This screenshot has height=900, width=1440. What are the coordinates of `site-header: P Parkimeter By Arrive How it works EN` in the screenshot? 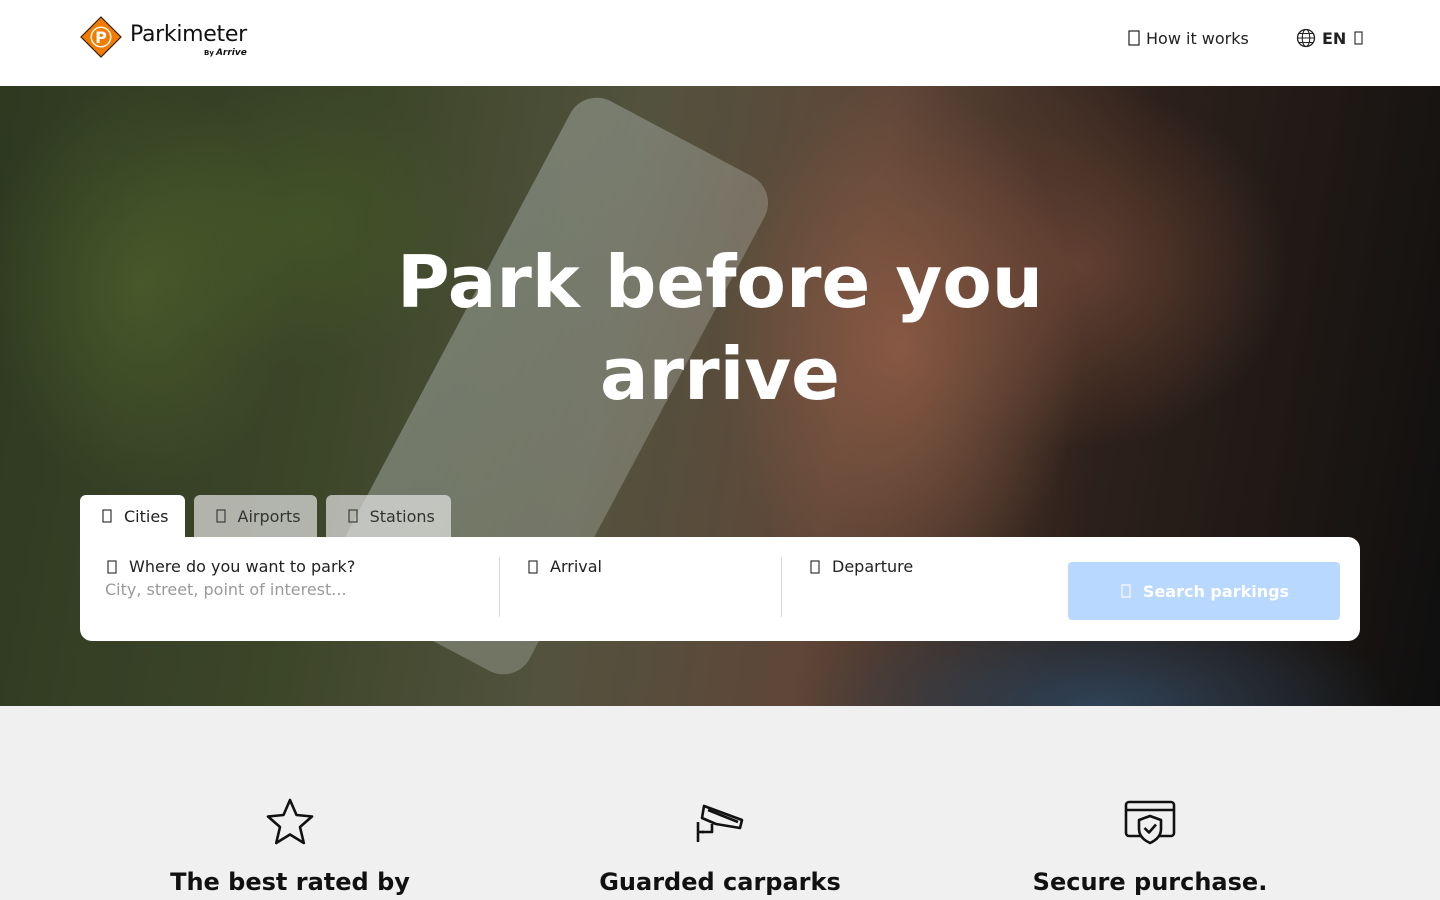 It's located at (720, 43).